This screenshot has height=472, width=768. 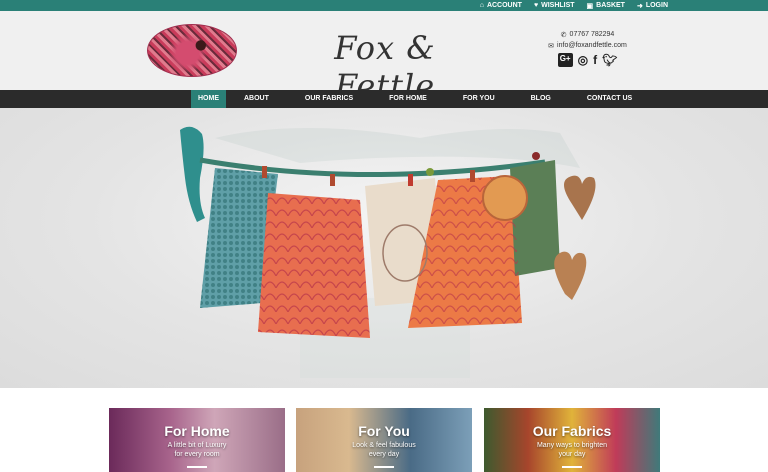 I want to click on login-label: LOGIN, so click(x=656, y=5).